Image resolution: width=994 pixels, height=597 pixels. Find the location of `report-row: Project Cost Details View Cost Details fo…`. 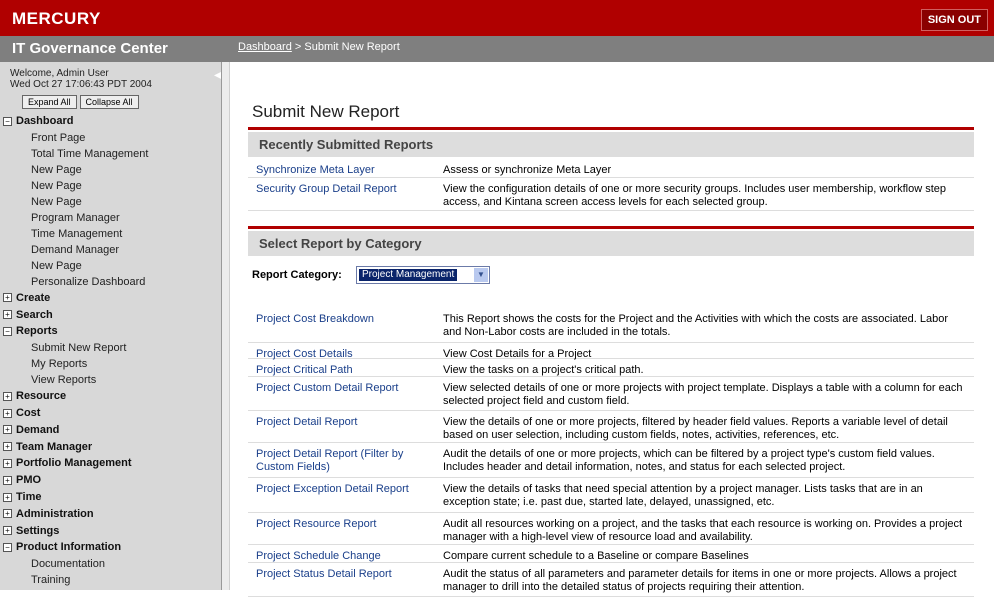

report-row: Project Cost Details View Cost Details fo… is located at coordinates (611, 351).